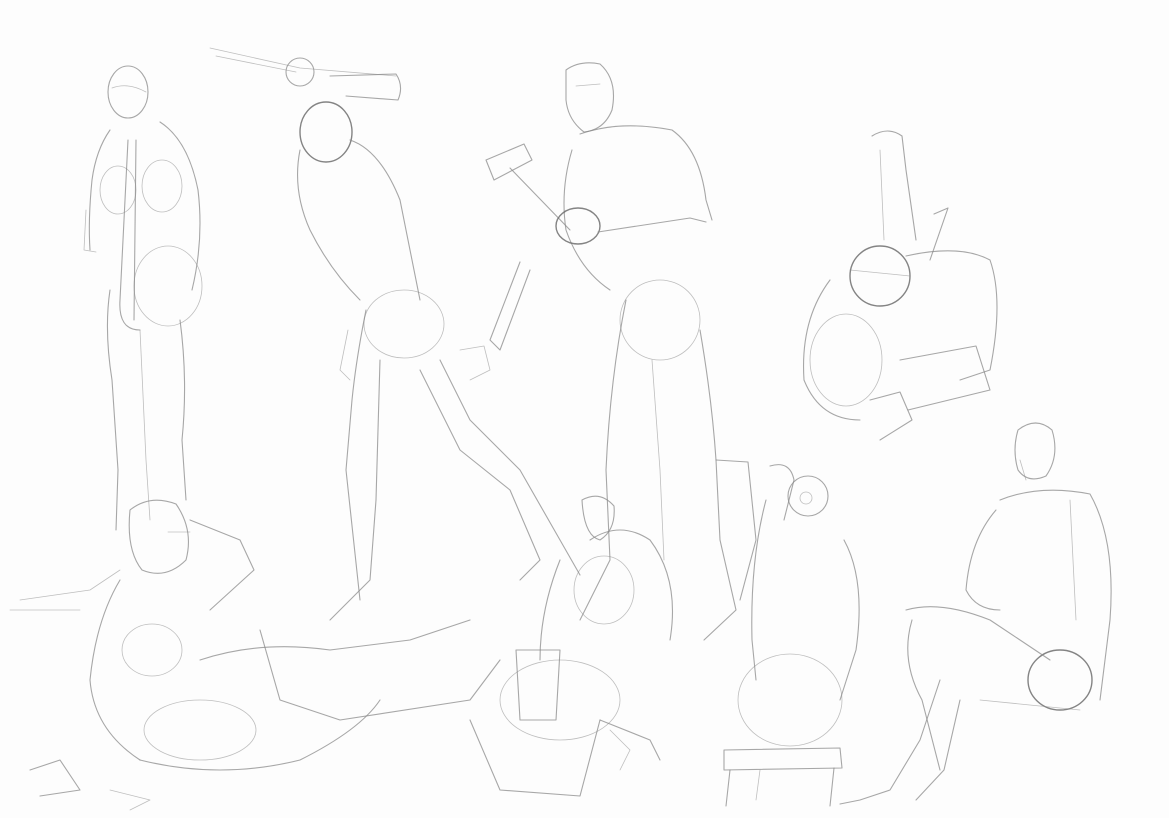  Describe the element at coordinates (791, 635) in the screenshot. I see `figure-seated-stool` at that location.